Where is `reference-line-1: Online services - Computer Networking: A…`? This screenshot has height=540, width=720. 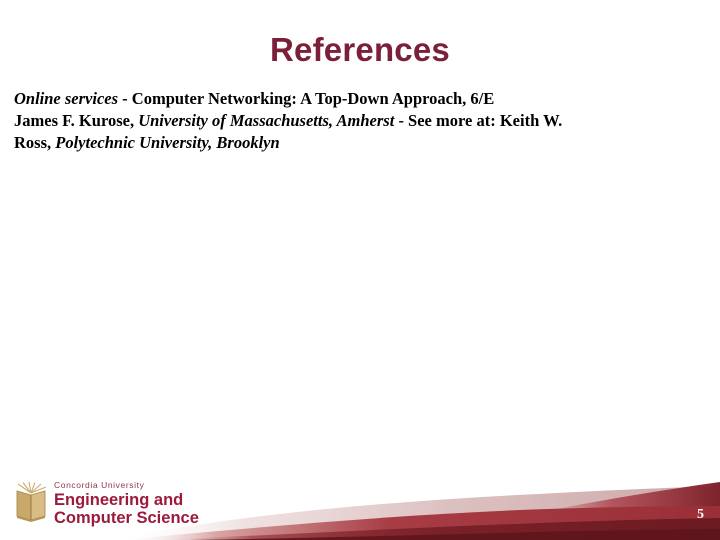 reference-line-1: Online services - Computer Networking: A… is located at coordinates (314, 99).